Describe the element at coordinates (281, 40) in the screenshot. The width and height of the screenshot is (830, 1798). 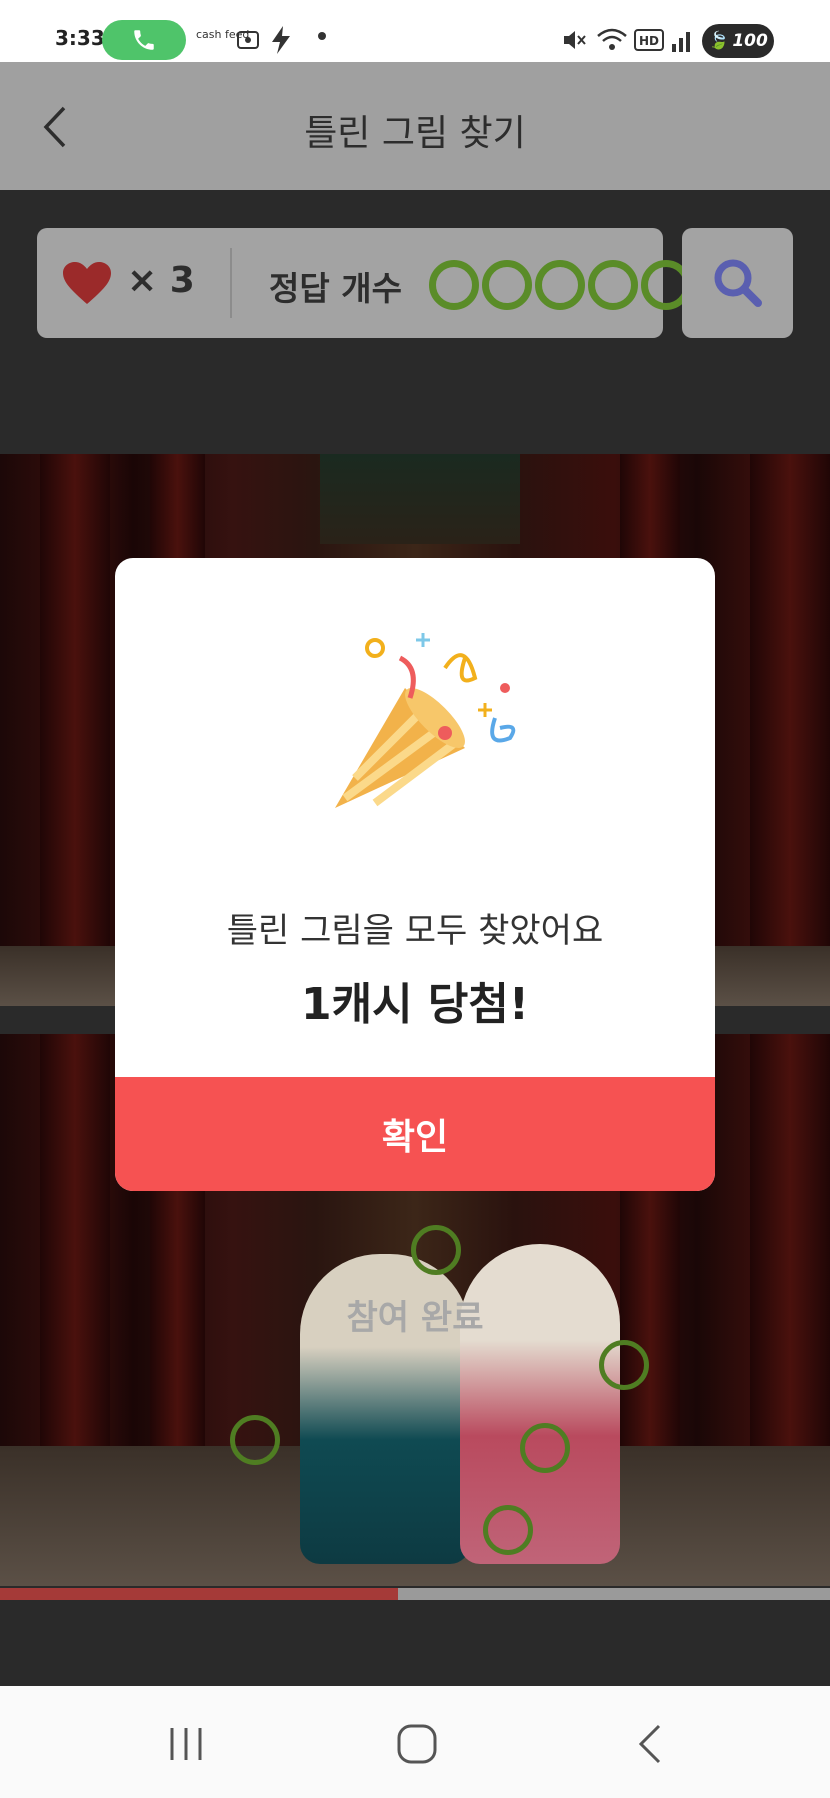
I see `flash-icon` at that location.